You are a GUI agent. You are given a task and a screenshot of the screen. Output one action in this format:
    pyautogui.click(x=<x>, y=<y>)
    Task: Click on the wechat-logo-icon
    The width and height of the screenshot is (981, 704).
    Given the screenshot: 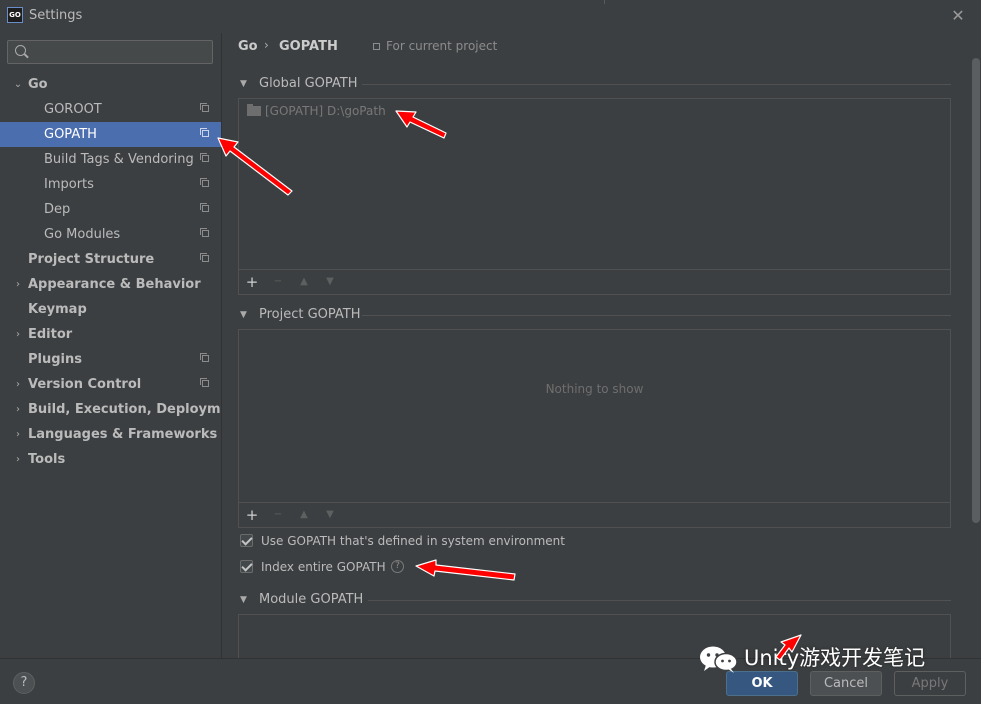 What is the action you would take?
    pyautogui.click(x=719, y=659)
    